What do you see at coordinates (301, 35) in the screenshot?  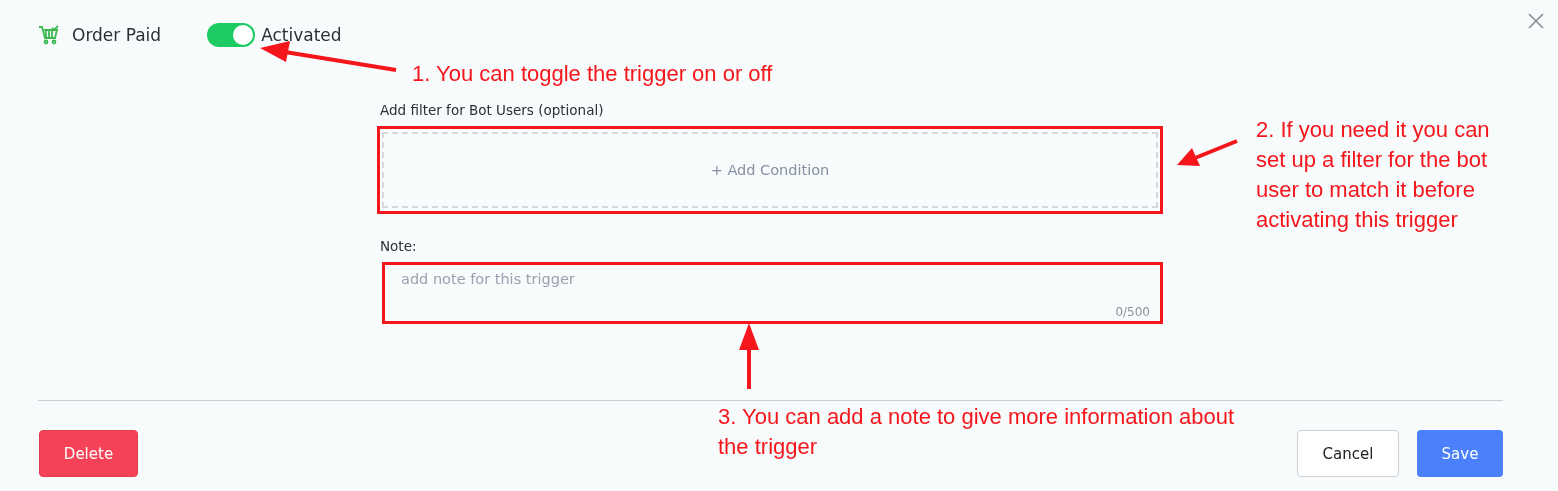 I see `toggle-label: Activated` at bounding box center [301, 35].